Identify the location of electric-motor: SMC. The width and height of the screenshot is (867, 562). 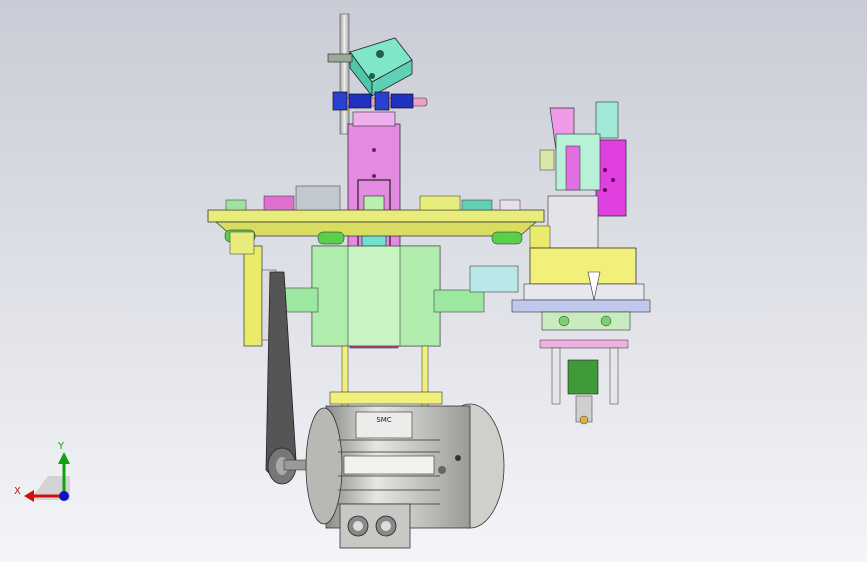
(405, 470).